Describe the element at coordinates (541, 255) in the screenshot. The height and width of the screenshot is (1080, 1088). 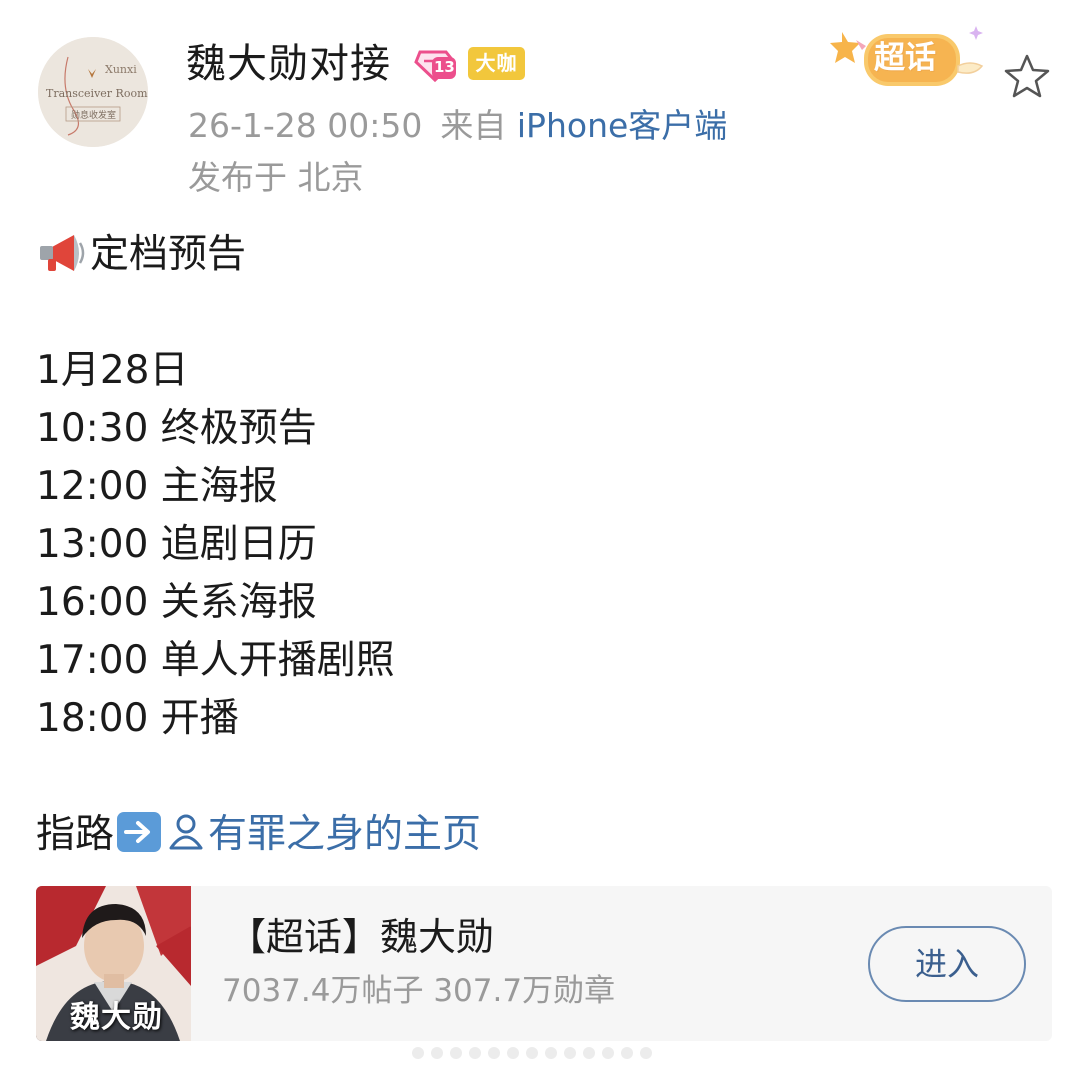
I see `headline-line: 定档预告` at that location.